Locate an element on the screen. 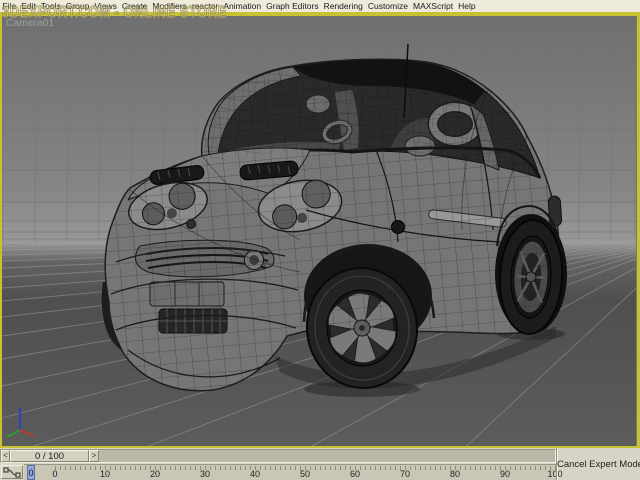 The height and width of the screenshot is (480, 640). next-frame-button: > is located at coordinates (94, 456).